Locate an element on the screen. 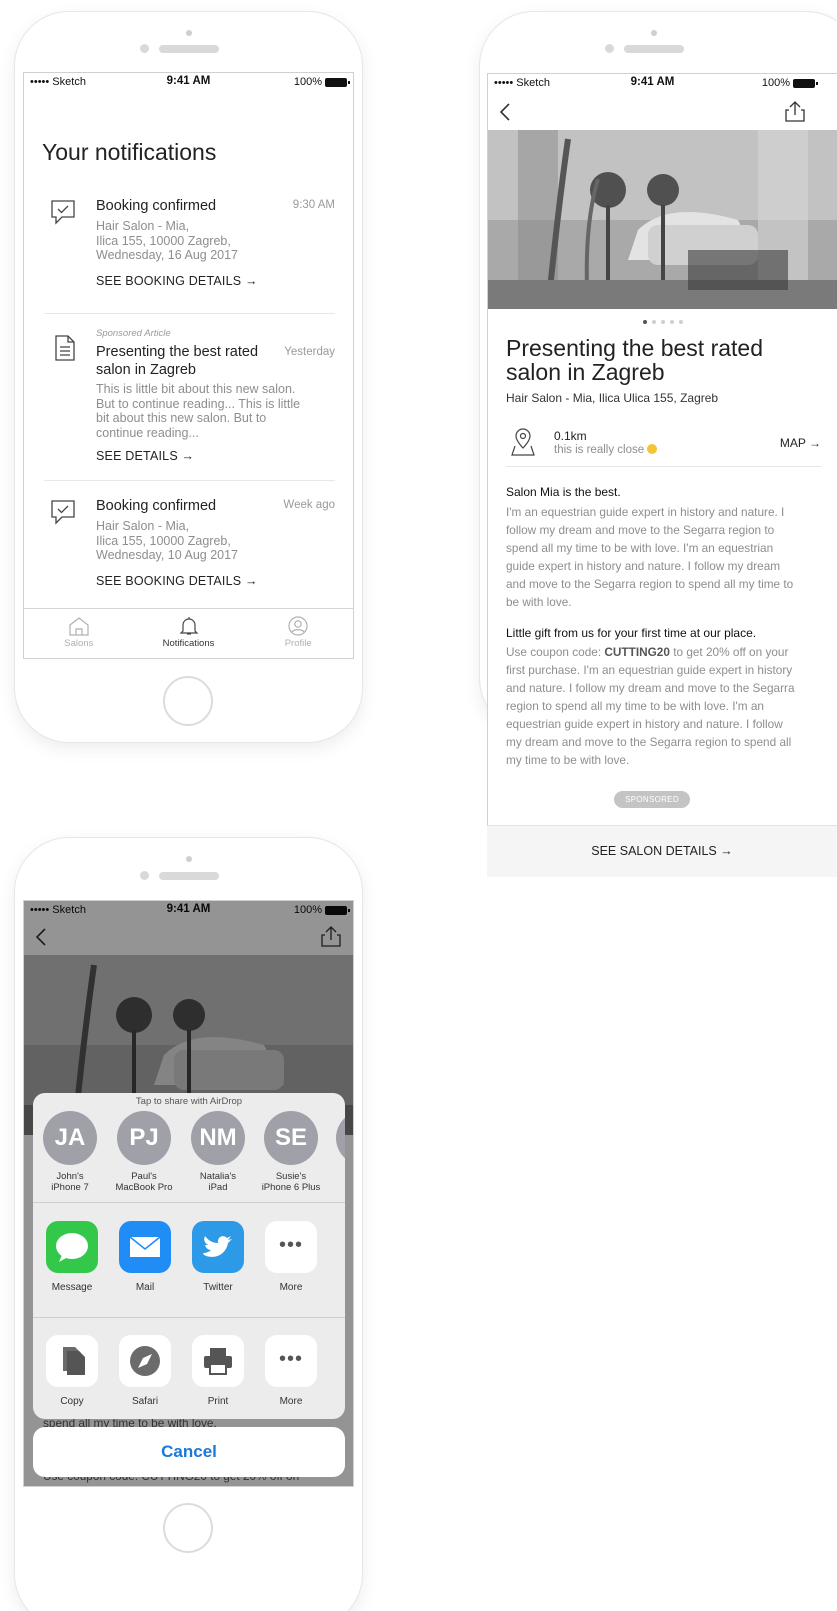  see-details-link: SEE DETAILS → is located at coordinates (145, 456).